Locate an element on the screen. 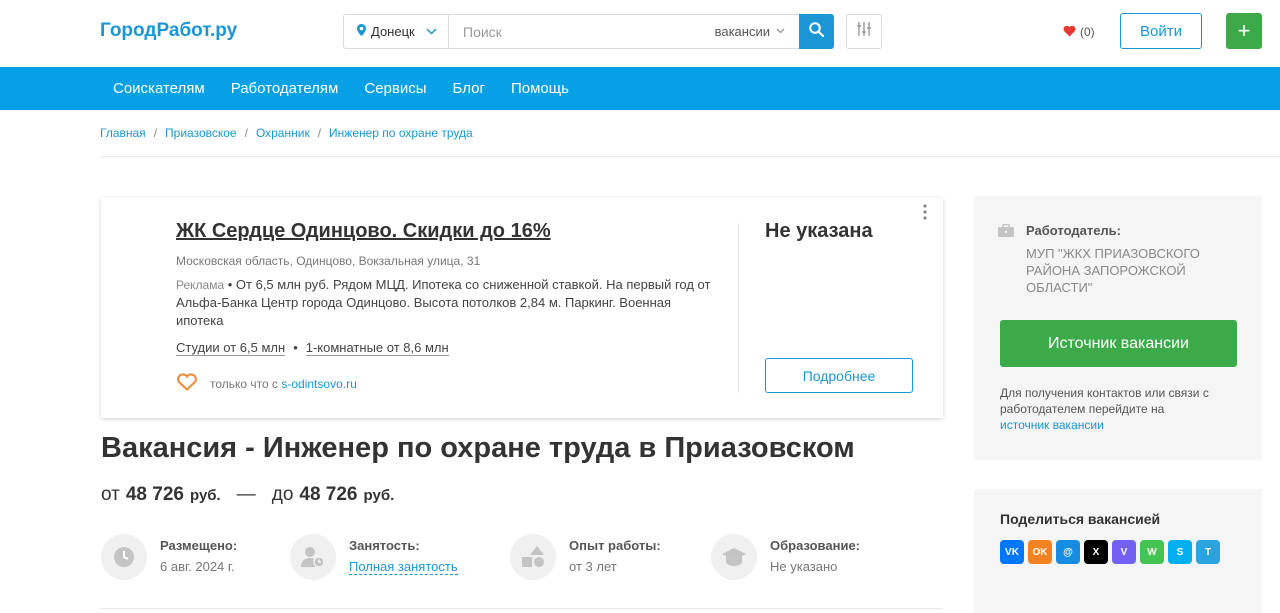 Image resolution: width=1280 pixels, height=613 pixels. breadcrumb-current: Инженер по охране труда is located at coordinates (401, 133).